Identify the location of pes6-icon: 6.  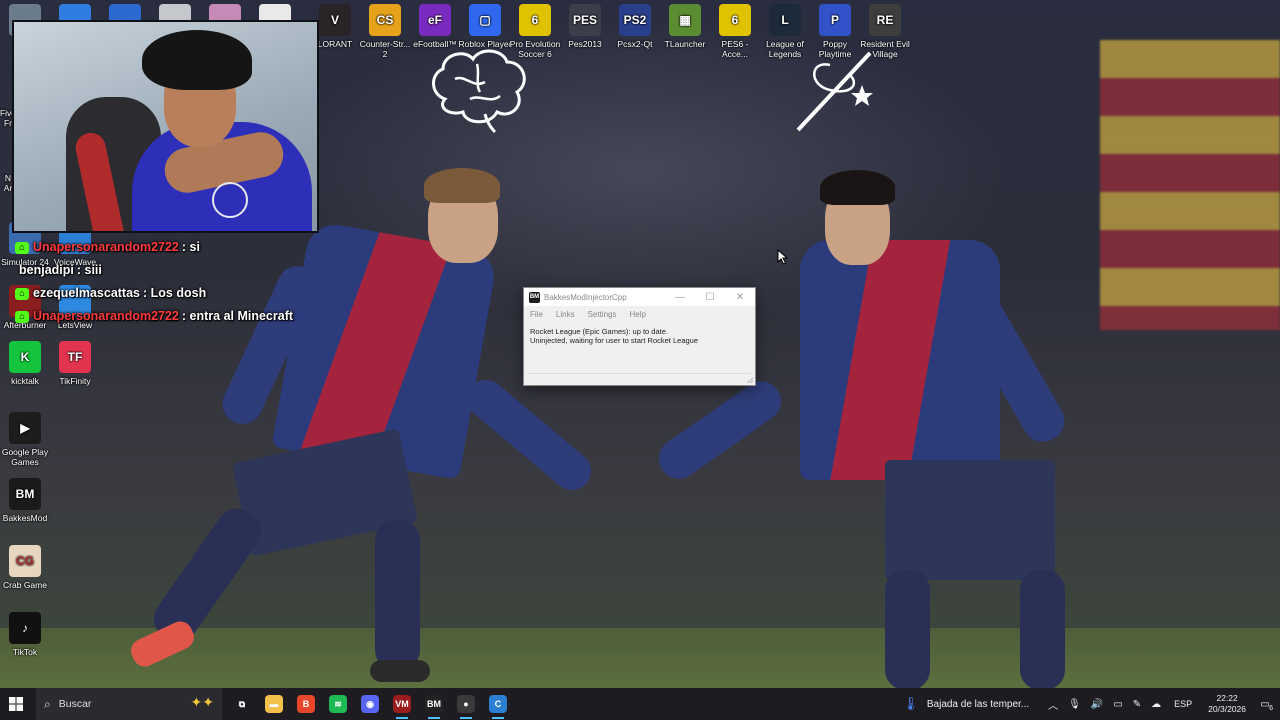
(535, 20).